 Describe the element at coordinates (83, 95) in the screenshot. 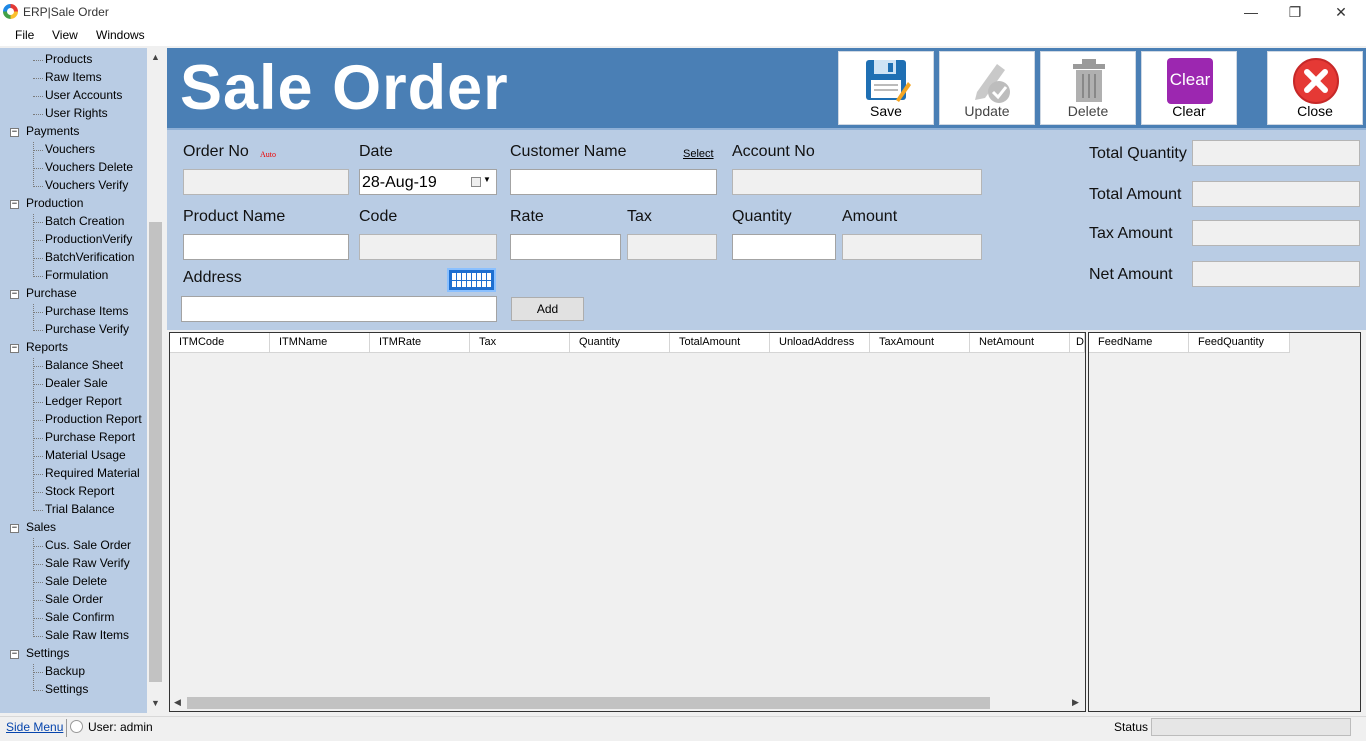

I see `sidebar-item-user-accounts: User Accounts` at that location.